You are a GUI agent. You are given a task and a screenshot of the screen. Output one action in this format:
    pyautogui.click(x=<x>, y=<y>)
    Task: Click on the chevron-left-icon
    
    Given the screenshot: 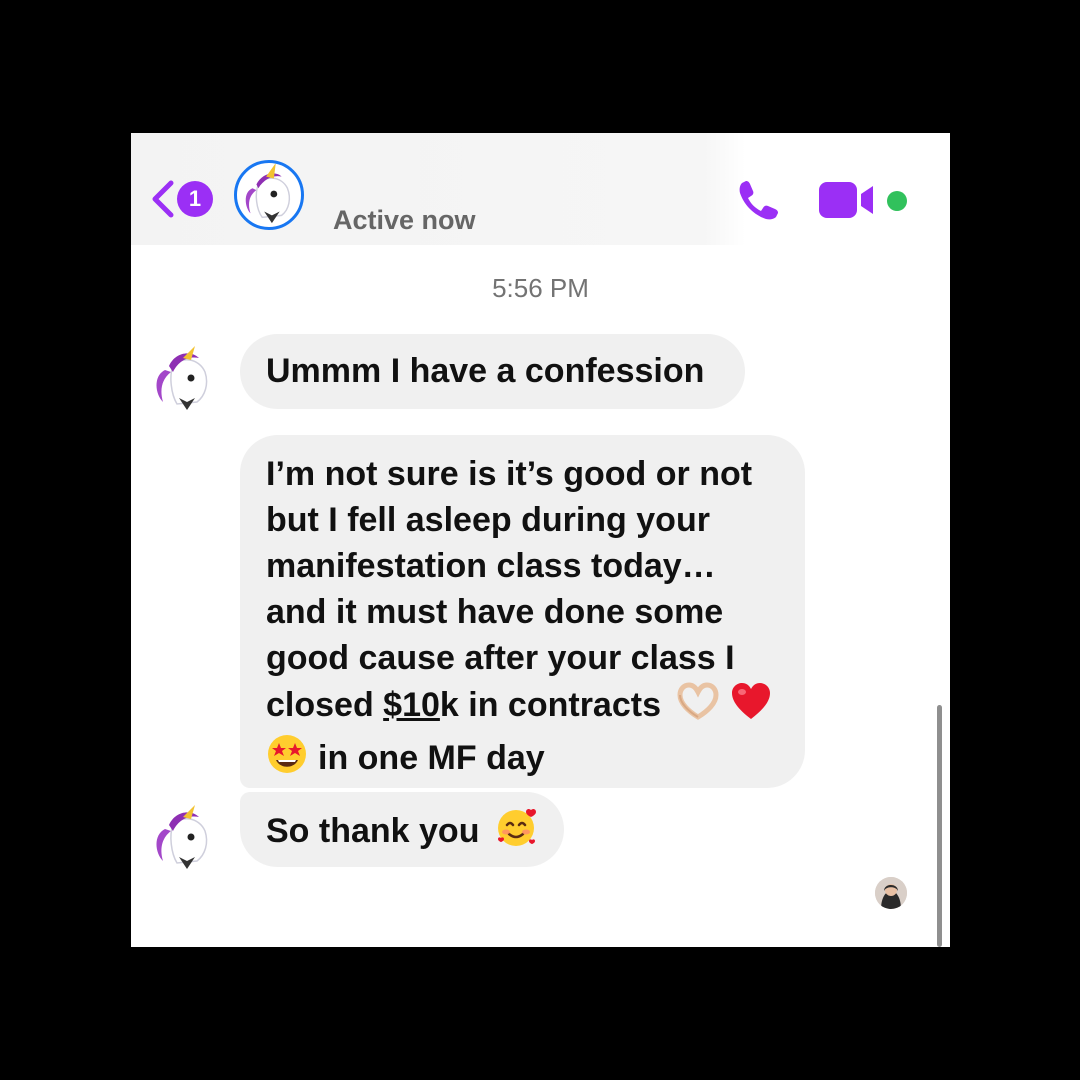 What is the action you would take?
    pyautogui.click(x=163, y=199)
    